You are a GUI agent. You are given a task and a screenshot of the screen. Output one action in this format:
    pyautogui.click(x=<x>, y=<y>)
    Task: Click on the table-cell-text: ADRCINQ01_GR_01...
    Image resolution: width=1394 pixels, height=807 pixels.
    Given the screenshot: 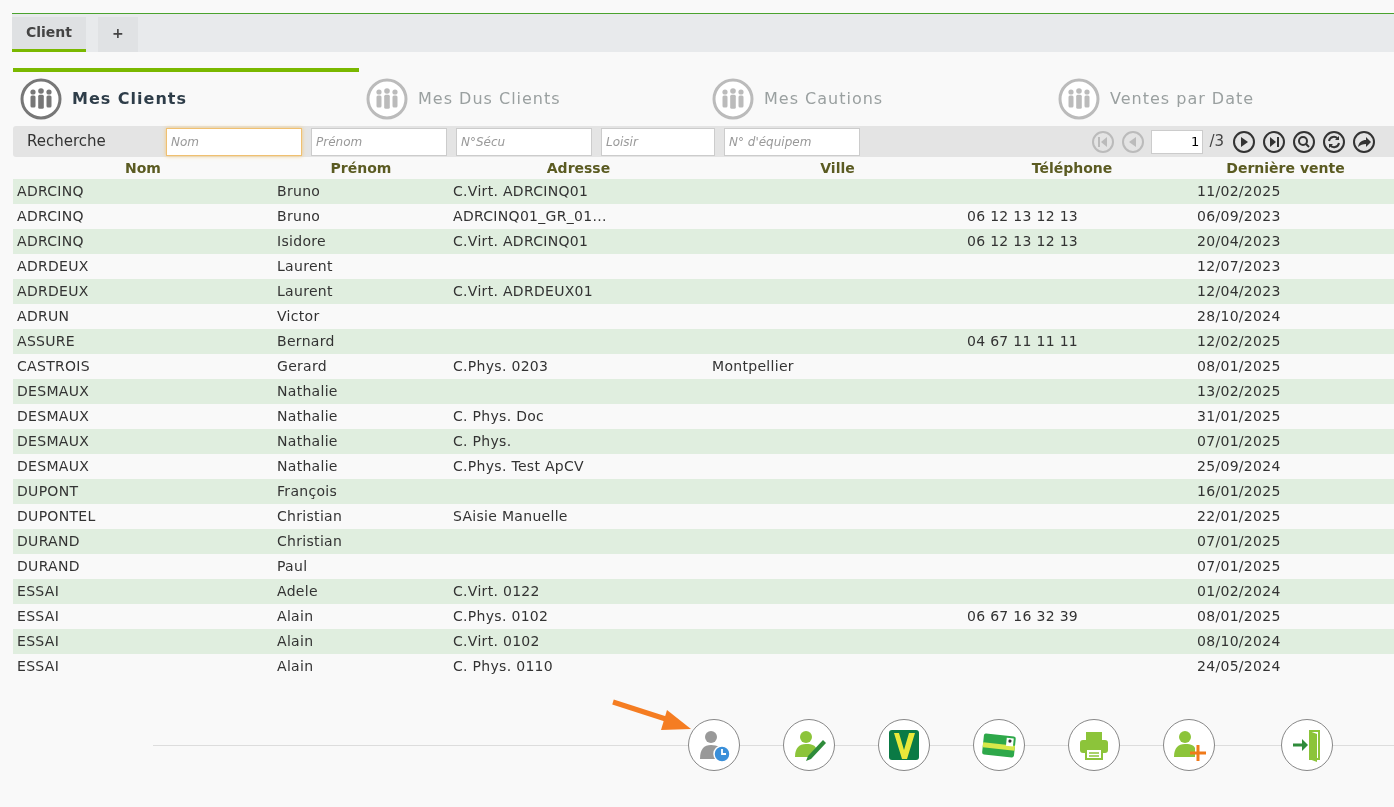 What is the action you would take?
    pyautogui.click(x=530, y=216)
    